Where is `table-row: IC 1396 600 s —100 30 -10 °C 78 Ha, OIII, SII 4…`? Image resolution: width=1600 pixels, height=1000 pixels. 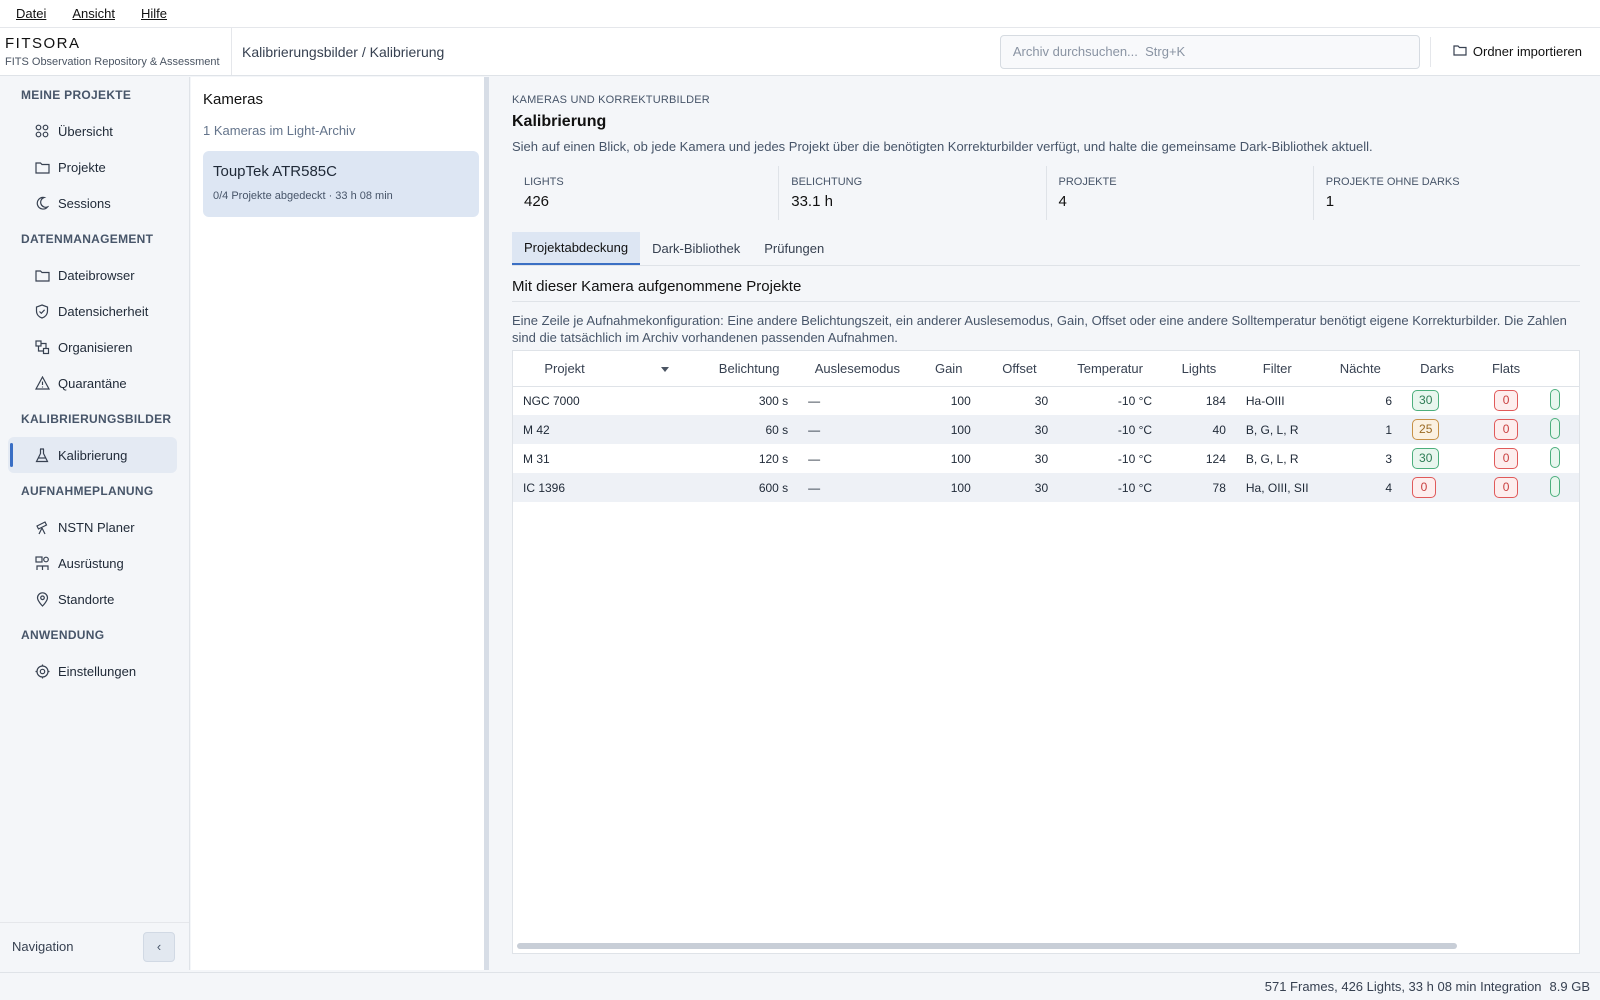 table-row: IC 1396 600 s —100 30 -10 °C 78 Ha, OIII, SII 4… is located at coordinates (1046, 487).